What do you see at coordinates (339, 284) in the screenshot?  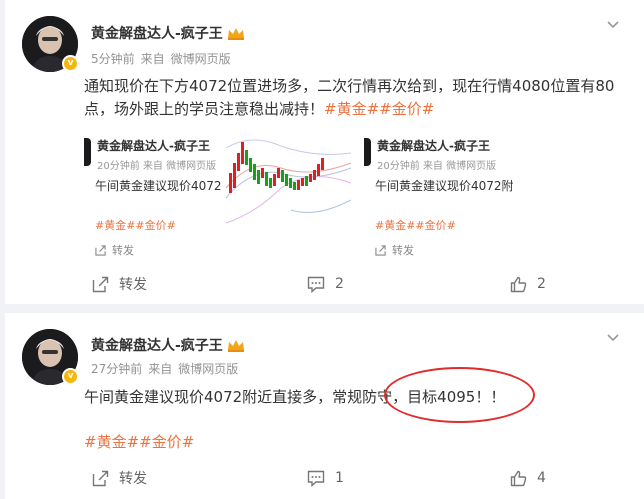 I see `comment-count: 2` at bounding box center [339, 284].